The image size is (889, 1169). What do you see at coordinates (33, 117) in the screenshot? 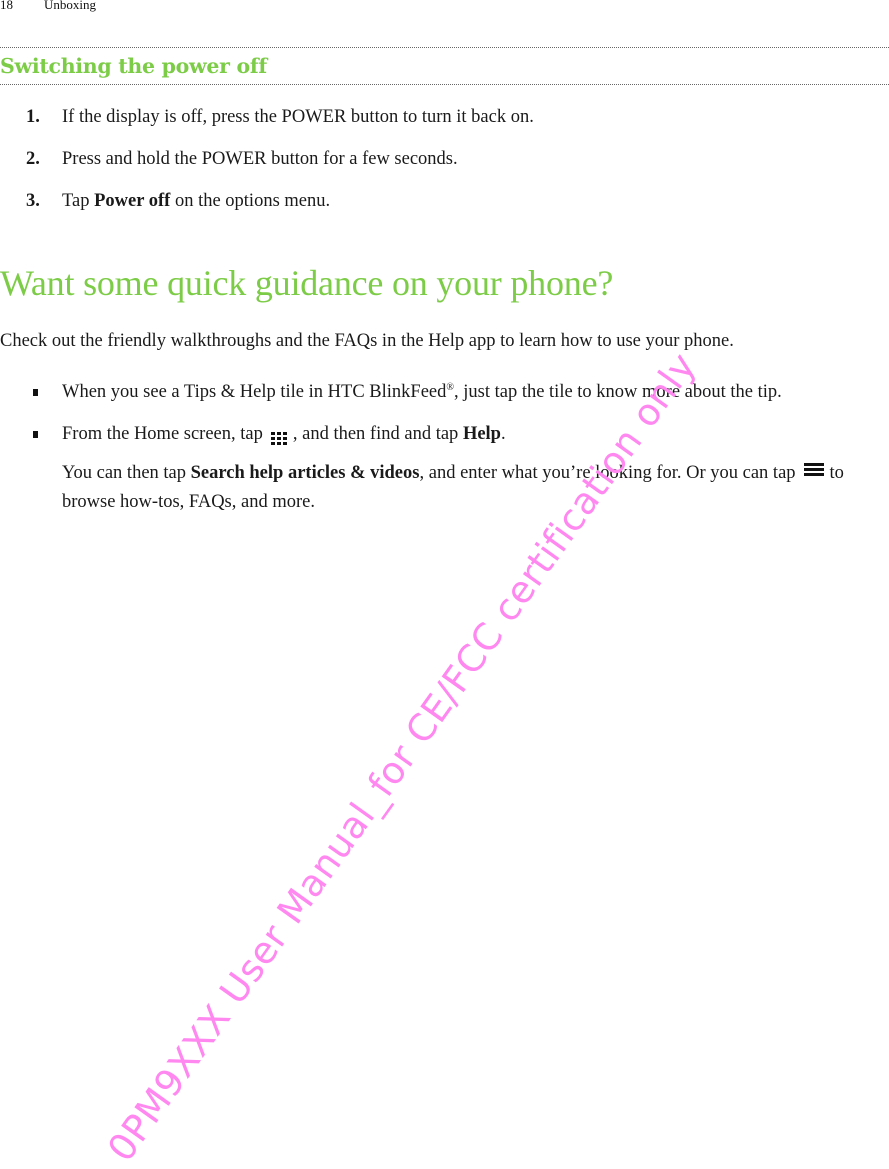
I see `step-number: 1.` at bounding box center [33, 117].